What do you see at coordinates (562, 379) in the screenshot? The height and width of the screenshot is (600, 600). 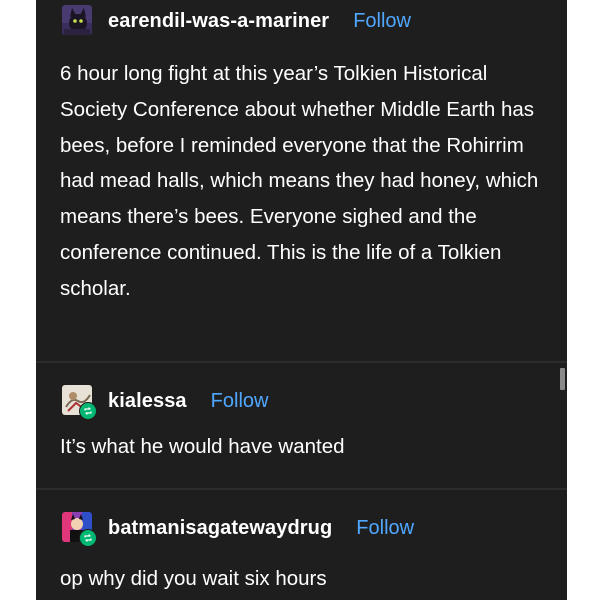 I see `scrollbar-thumb` at bounding box center [562, 379].